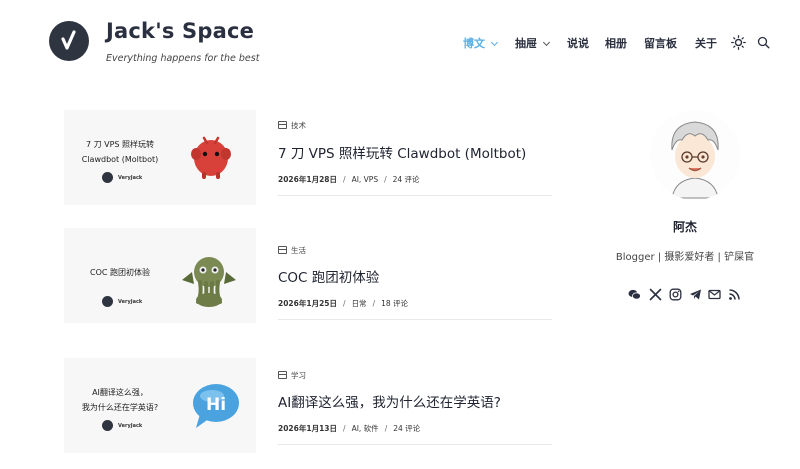  Describe the element at coordinates (734, 294) in the screenshot. I see `rss-icon` at that location.